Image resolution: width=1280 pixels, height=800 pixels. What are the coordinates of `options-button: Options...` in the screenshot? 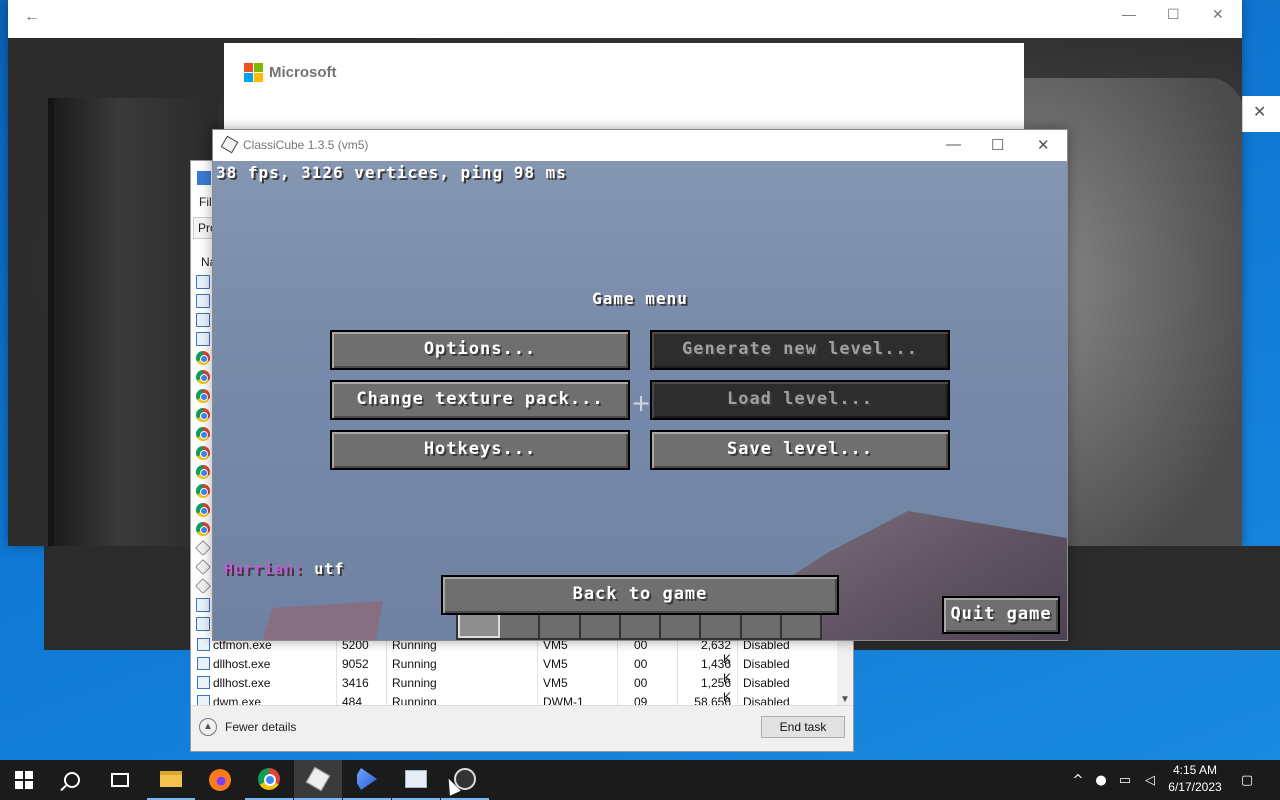 It's located at (480, 350).